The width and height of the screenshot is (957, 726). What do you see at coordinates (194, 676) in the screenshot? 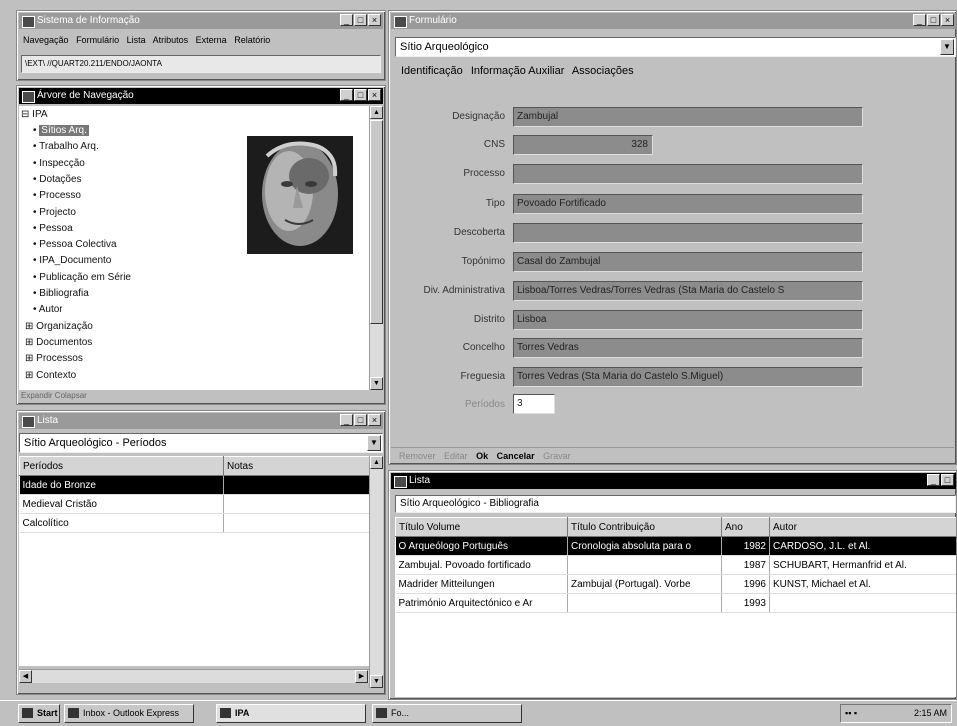
I see `list1-hscrollbar: ◀ ▶` at bounding box center [194, 676].